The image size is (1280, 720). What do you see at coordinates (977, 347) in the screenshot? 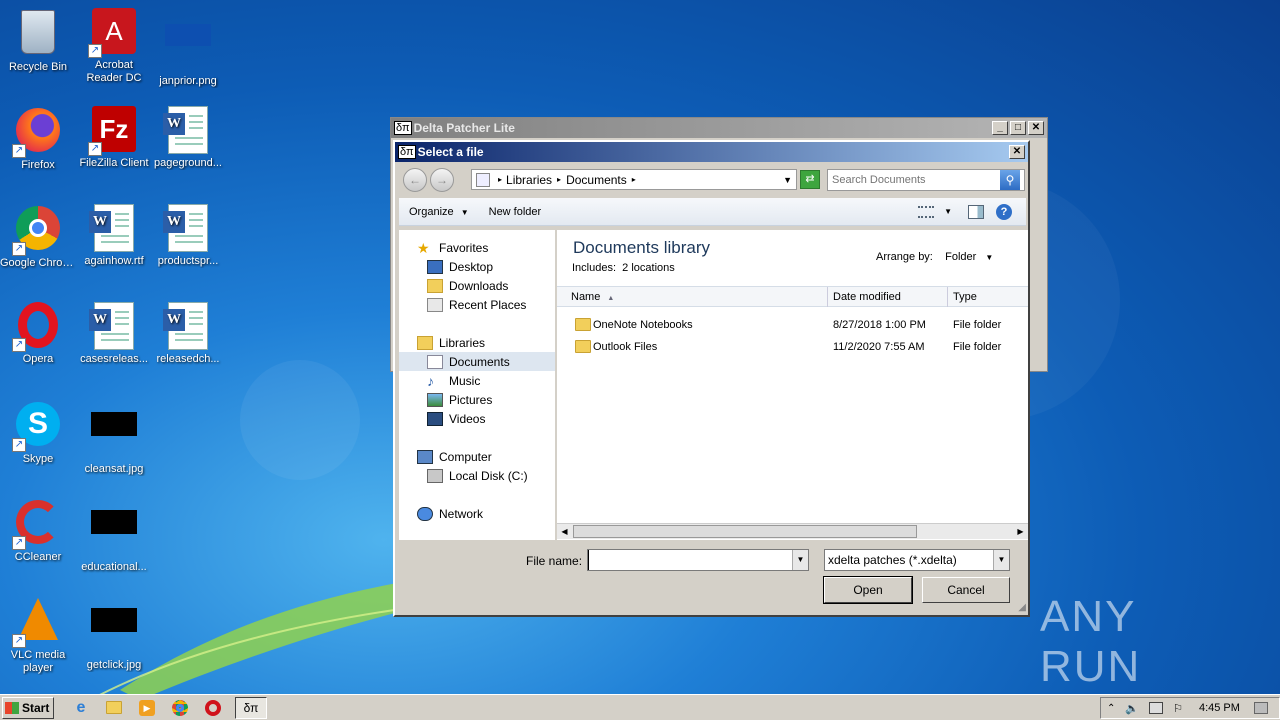
I see `file-type: File folder` at bounding box center [977, 347].